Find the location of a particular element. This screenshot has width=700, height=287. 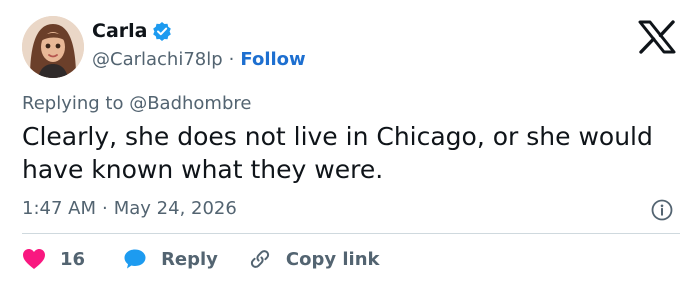

author-handle: @Carlachi78lp is located at coordinates (157, 59).